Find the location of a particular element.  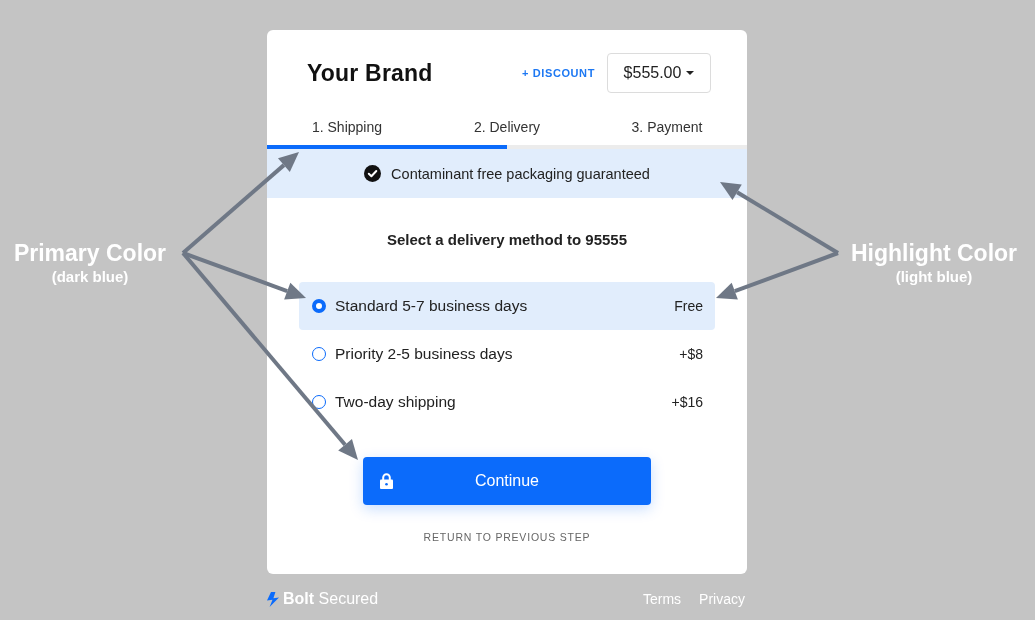

return-link: RETURN TO PREVIOUS STEP is located at coordinates (507, 537).